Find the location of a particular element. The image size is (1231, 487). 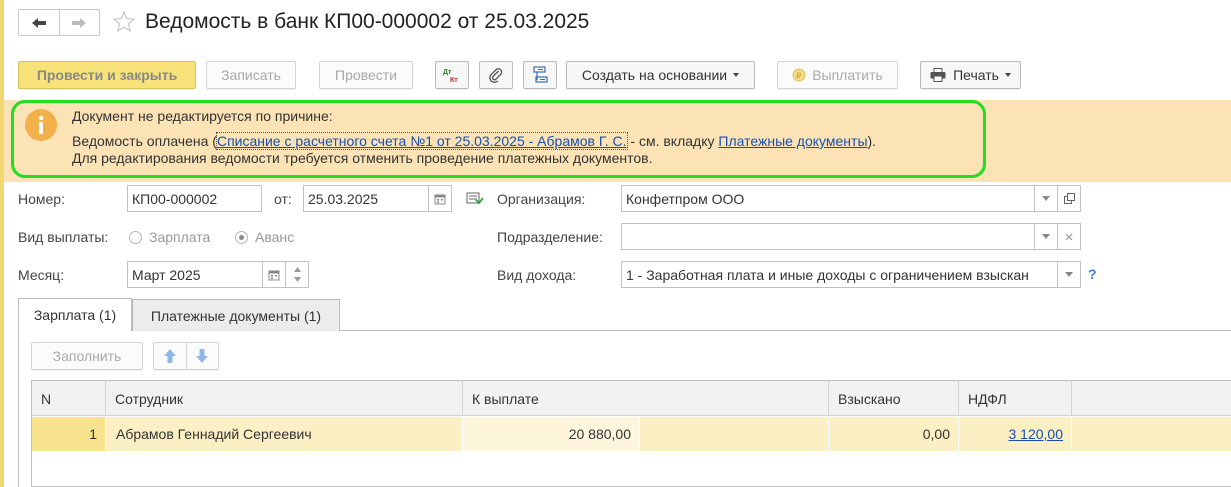

post-and-close-button: Провести и закрыть is located at coordinates (107, 75).